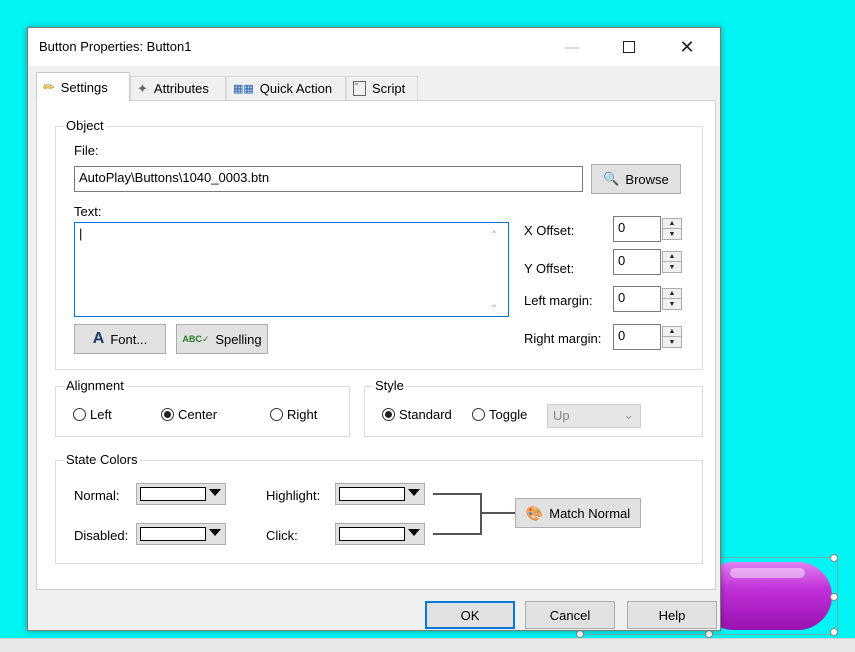 The height and width of the screenshot is (652, 855). Describe the element at coordinates (549, 230) in the screenshot. I see `x-offset-label: X Offset:` at that location.